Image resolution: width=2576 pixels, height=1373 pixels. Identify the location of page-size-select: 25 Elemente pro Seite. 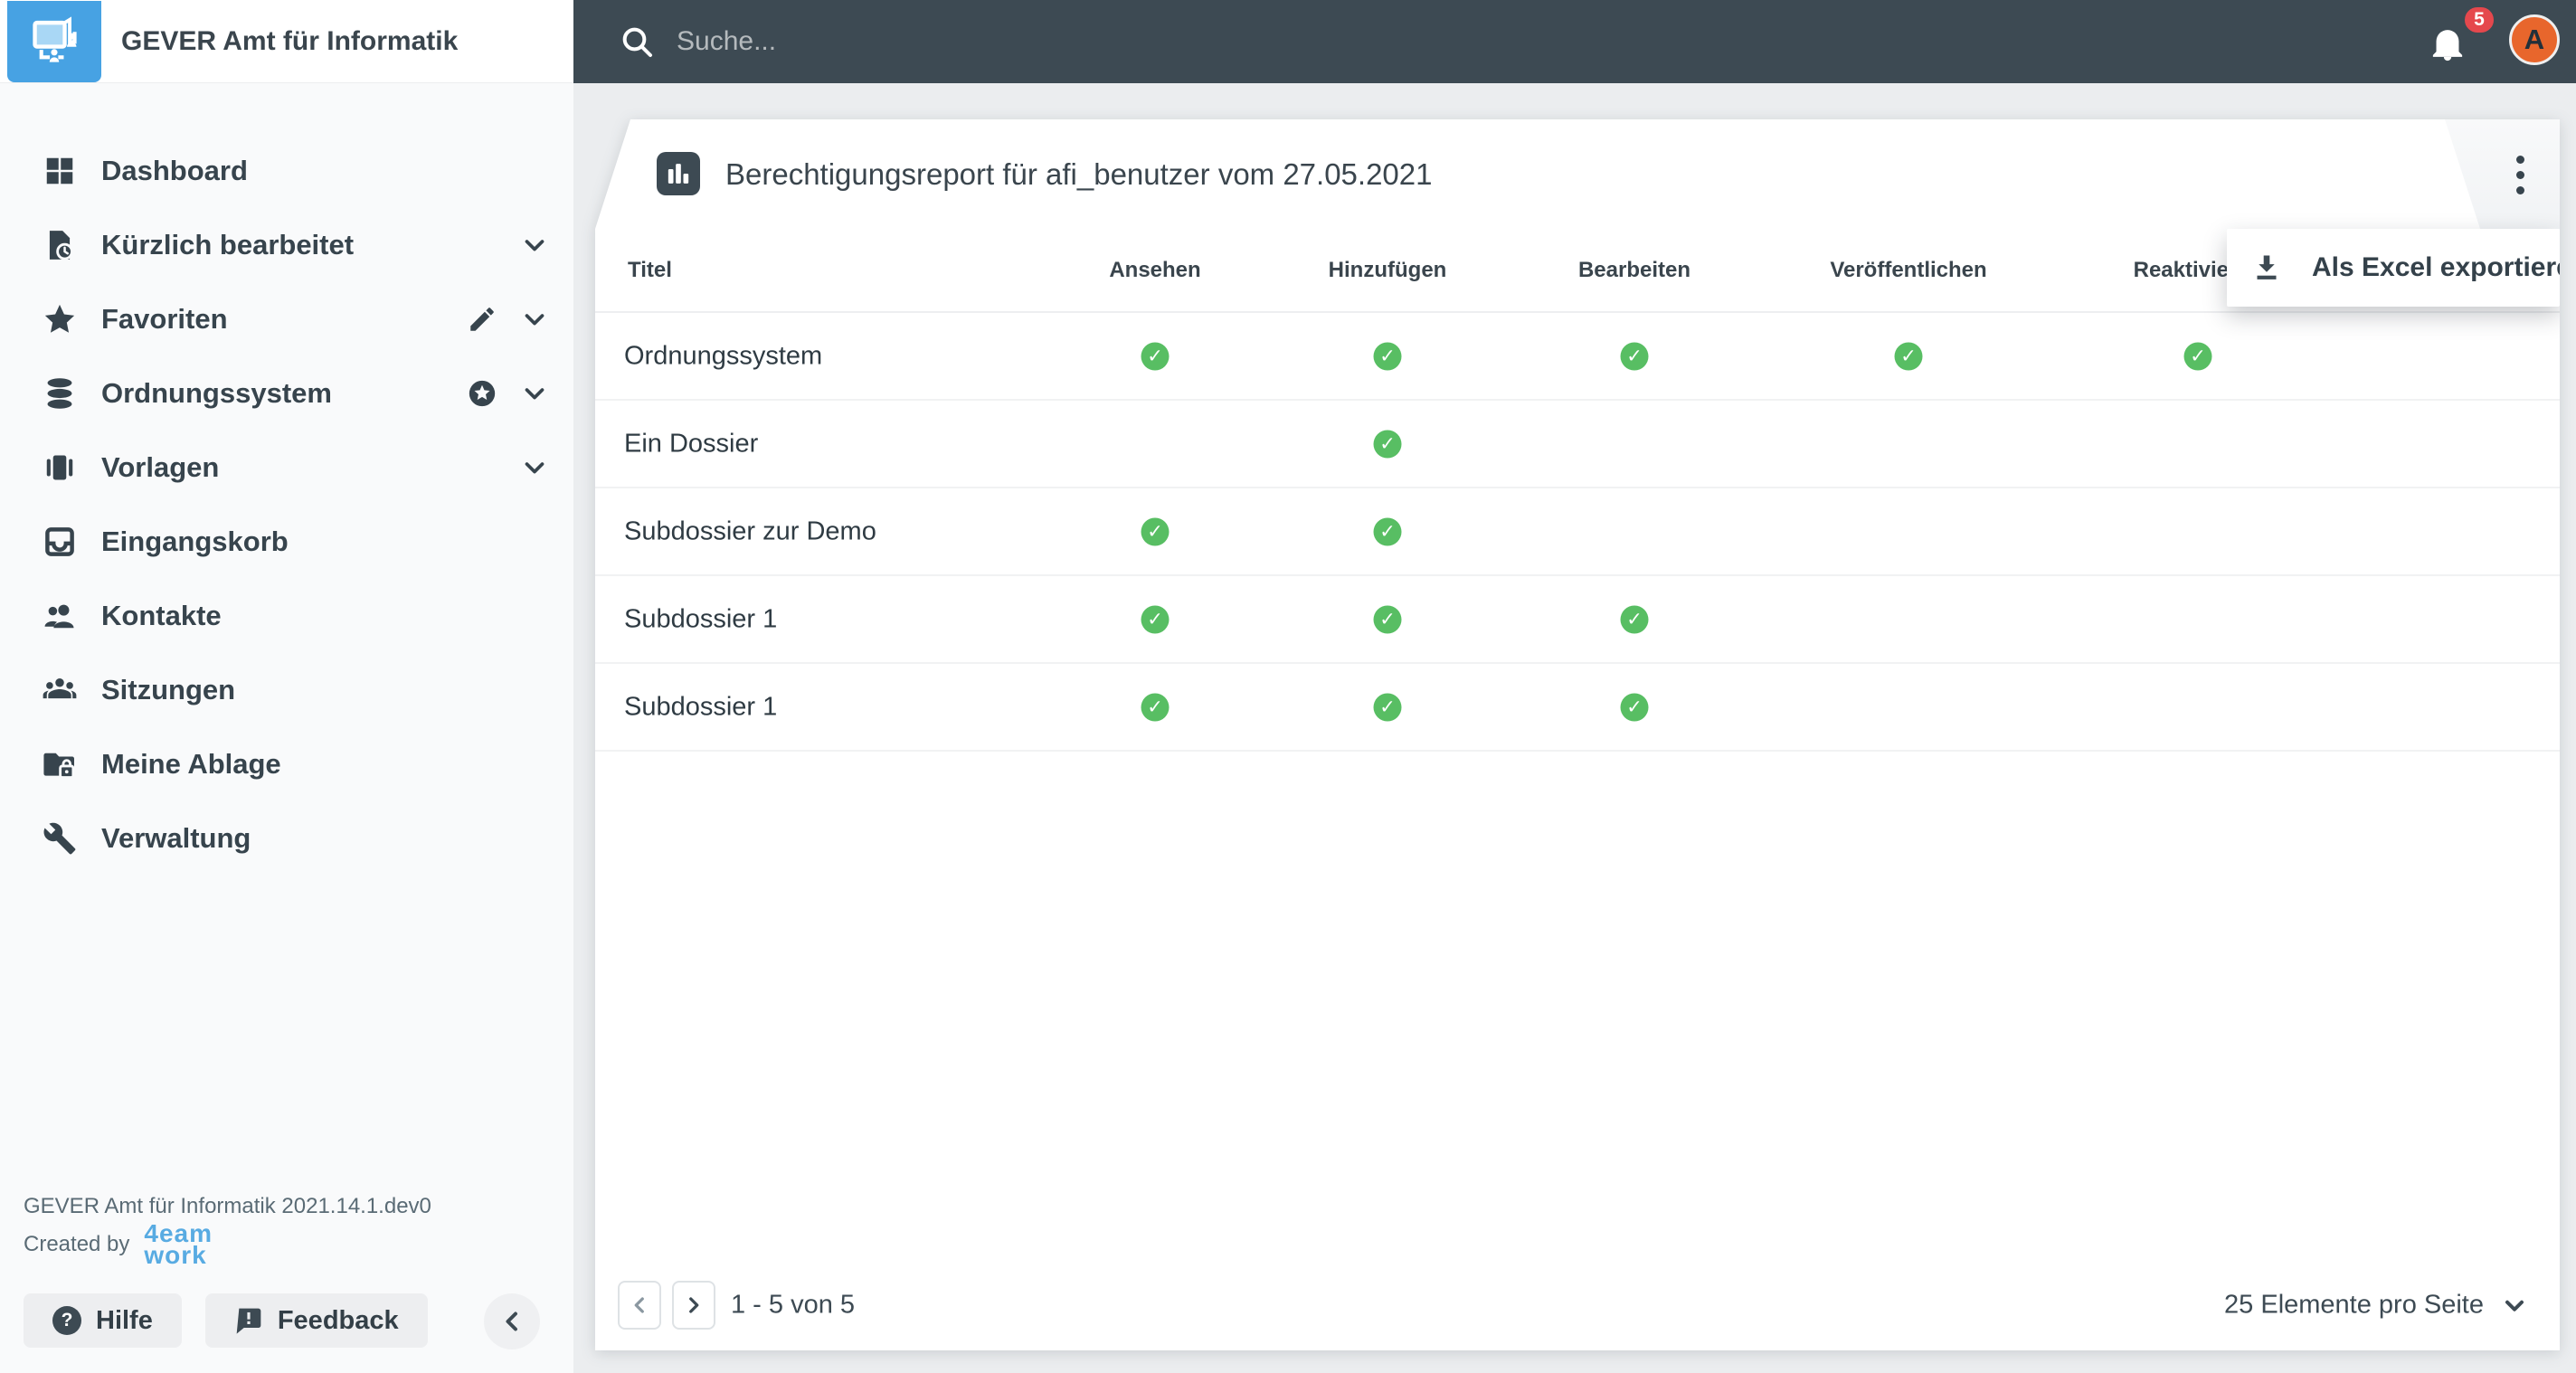
(2377, 1306).